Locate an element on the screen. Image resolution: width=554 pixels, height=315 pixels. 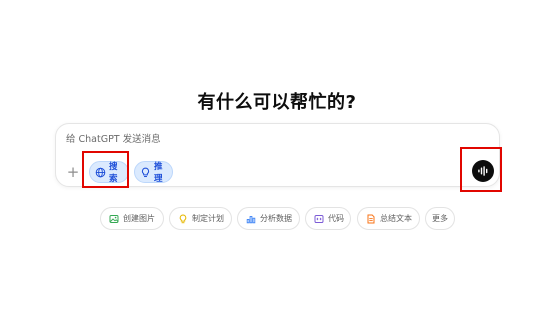
chart-icon is located at coordinates (251, 219).